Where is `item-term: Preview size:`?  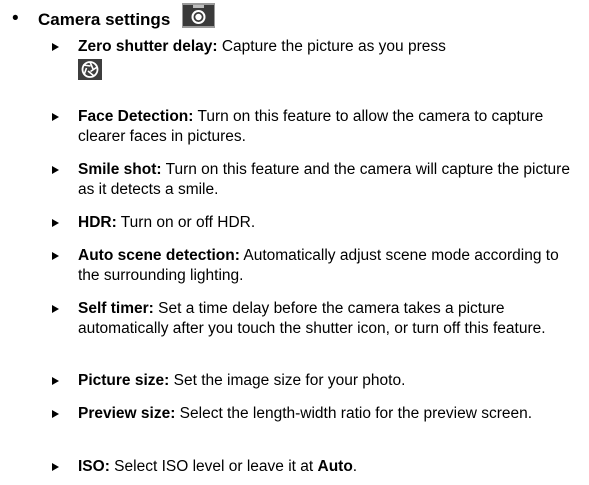 item-term: Preview size: is located at coordinates (127, 413).